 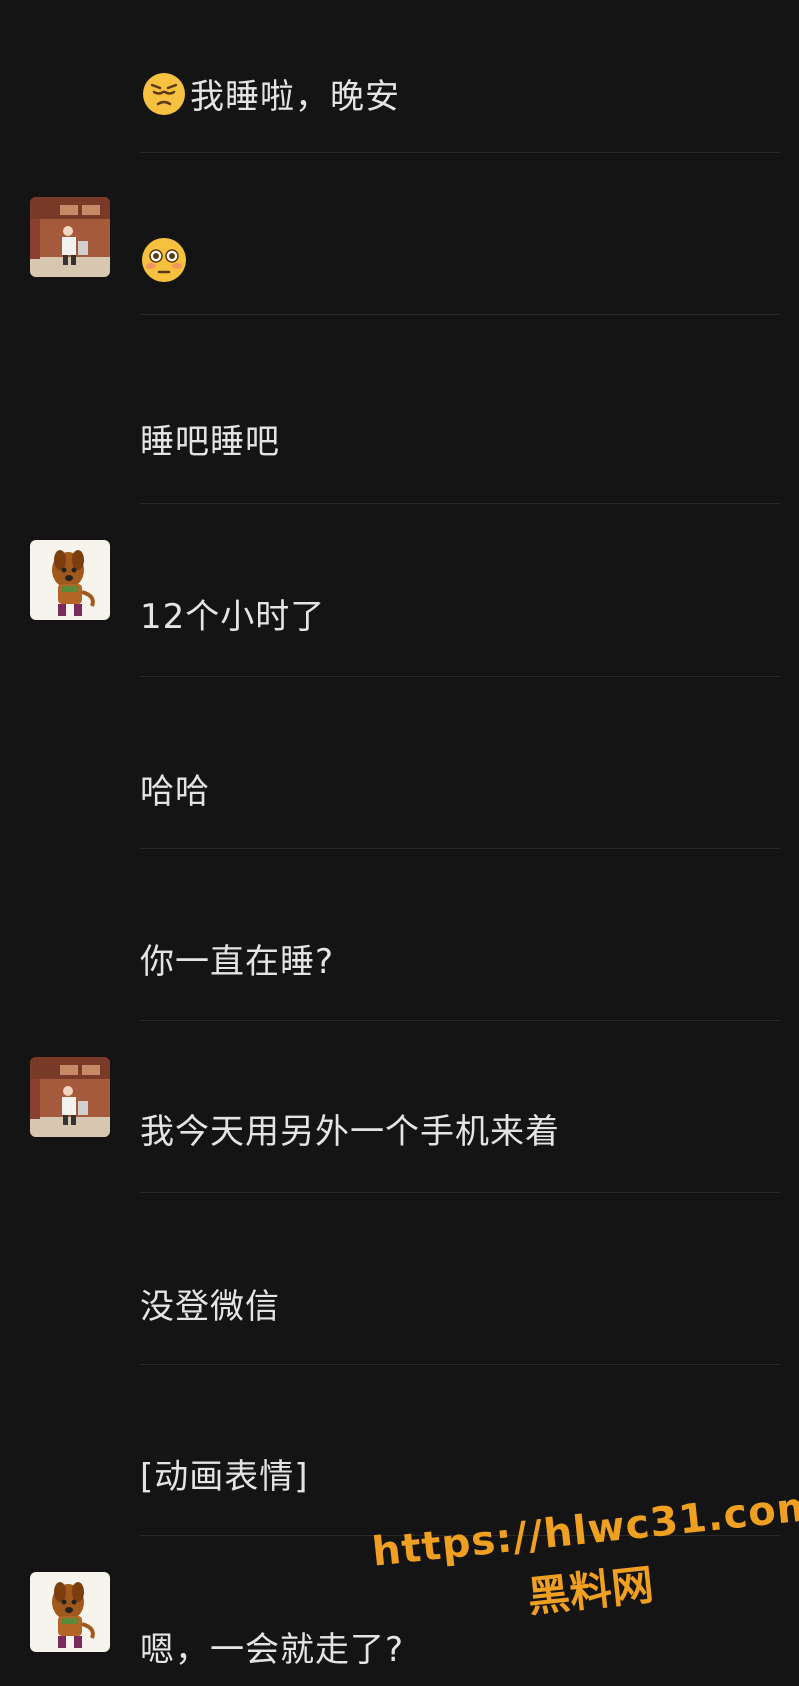 What do you see at coordinates (224, 1477) in the screenshot?
I see `message-text: [动画表情]` at bounding box center [224, 1477].